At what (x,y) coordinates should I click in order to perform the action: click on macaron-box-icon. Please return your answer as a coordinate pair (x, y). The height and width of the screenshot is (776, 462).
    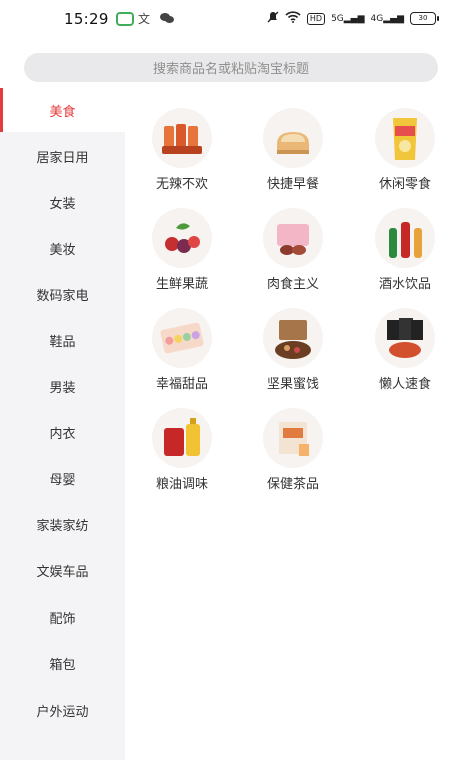
    Looking at the image, I should click on (182, 338).